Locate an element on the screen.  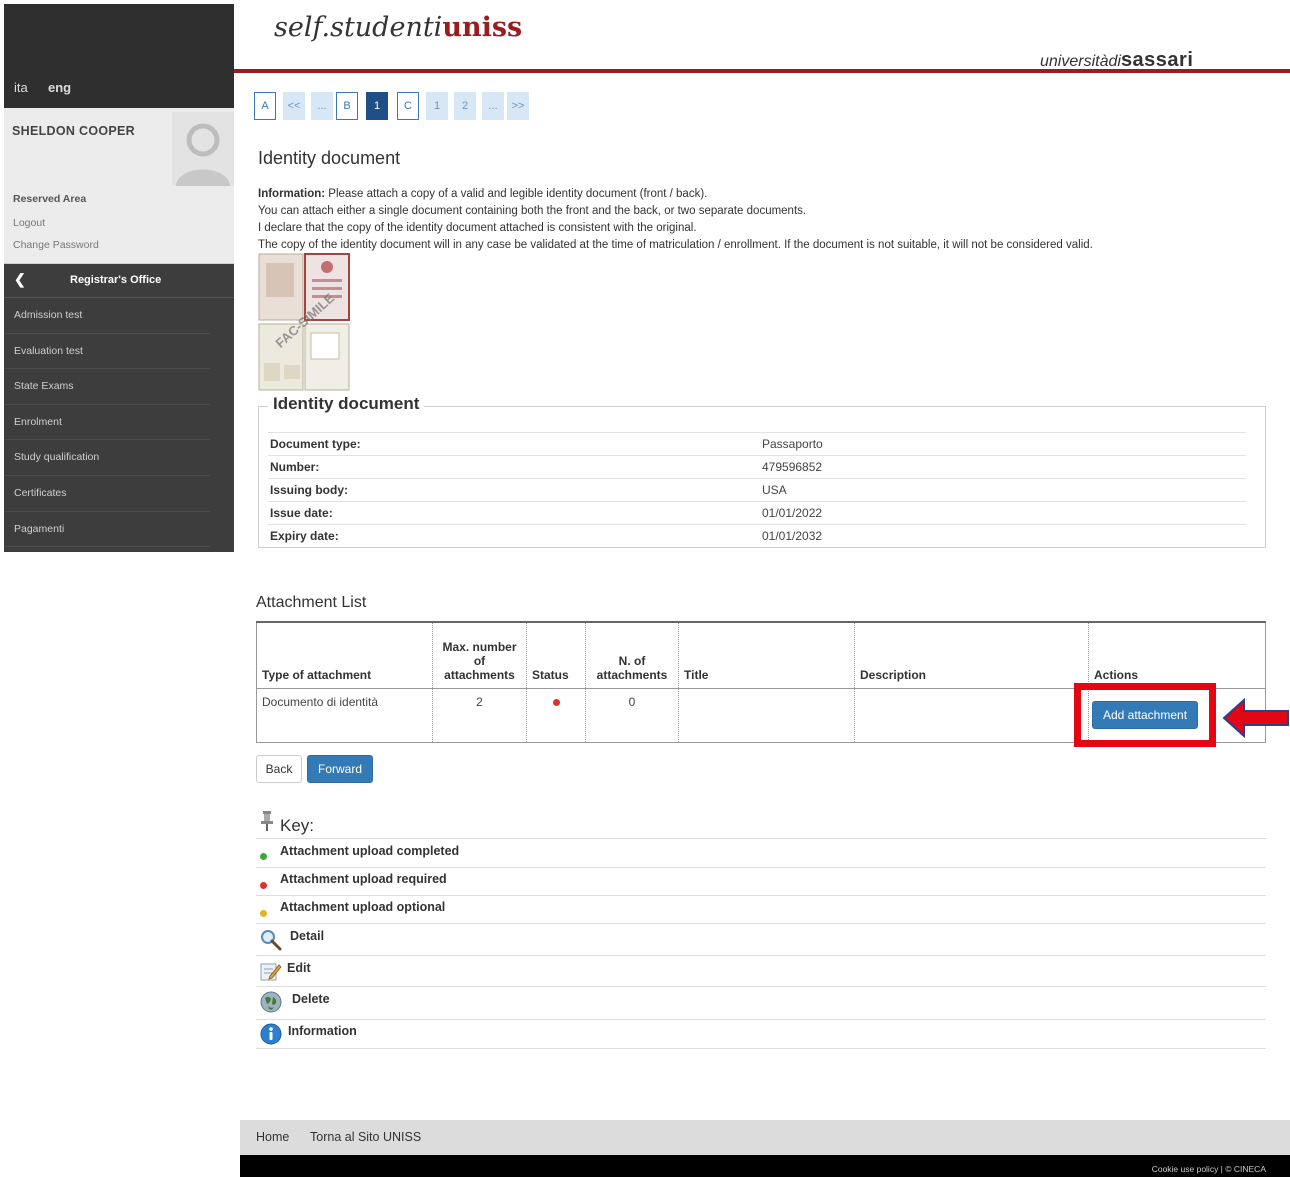
menu-item-evaluation-test: Evaluation test is located at coordinates (107, 352).